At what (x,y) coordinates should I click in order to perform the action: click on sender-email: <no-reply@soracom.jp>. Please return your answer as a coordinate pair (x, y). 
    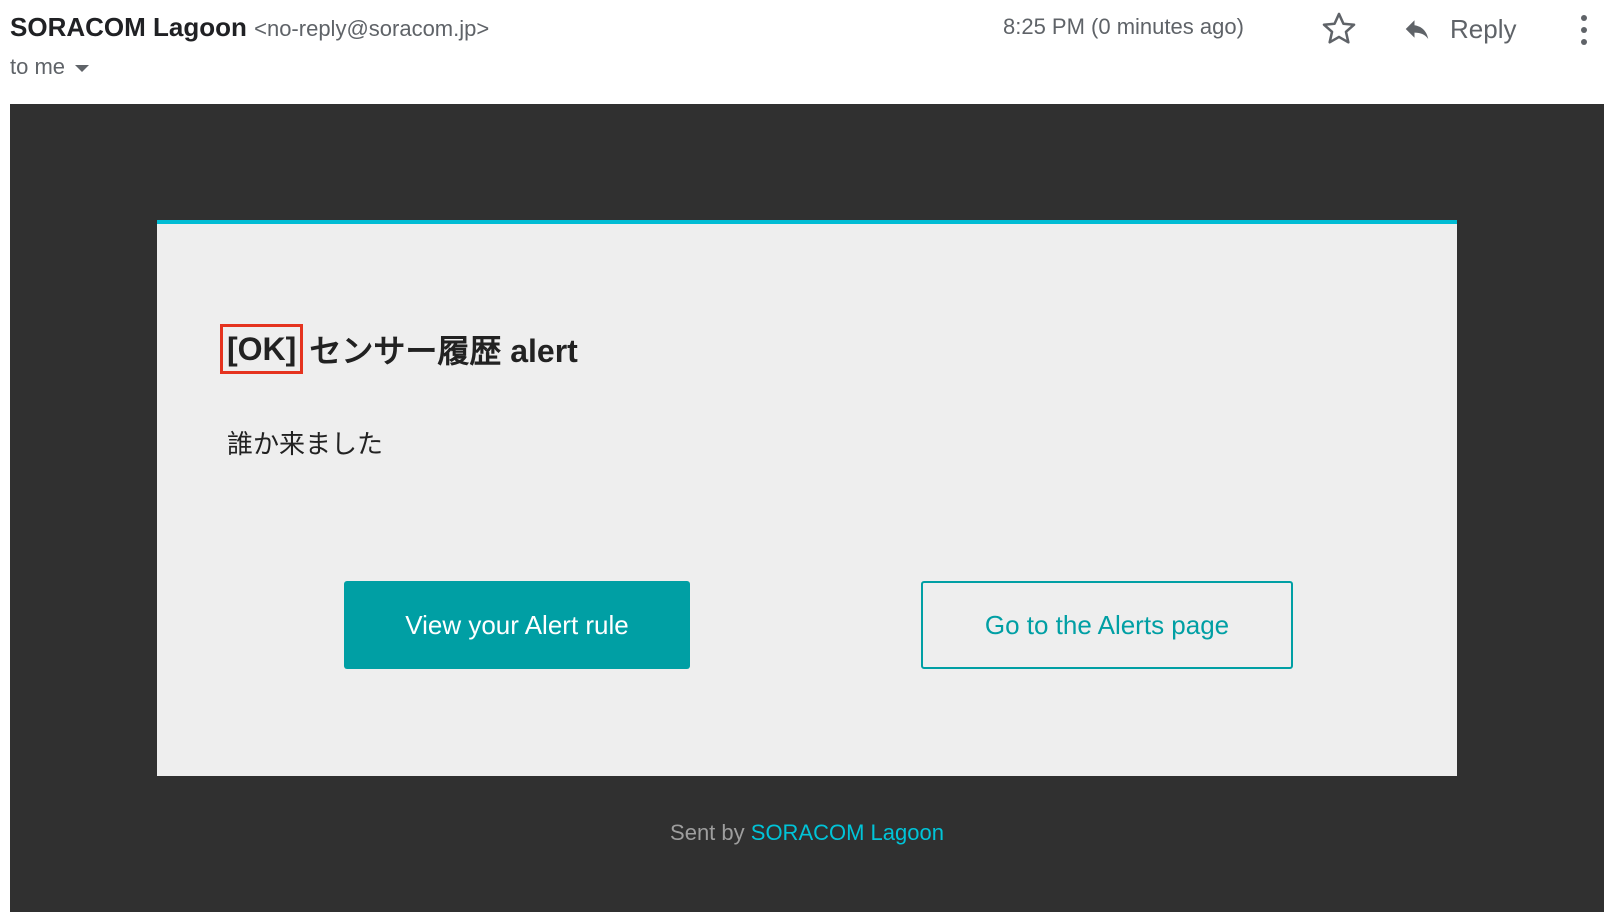
    Looking at the image, I should click on (372, 28).